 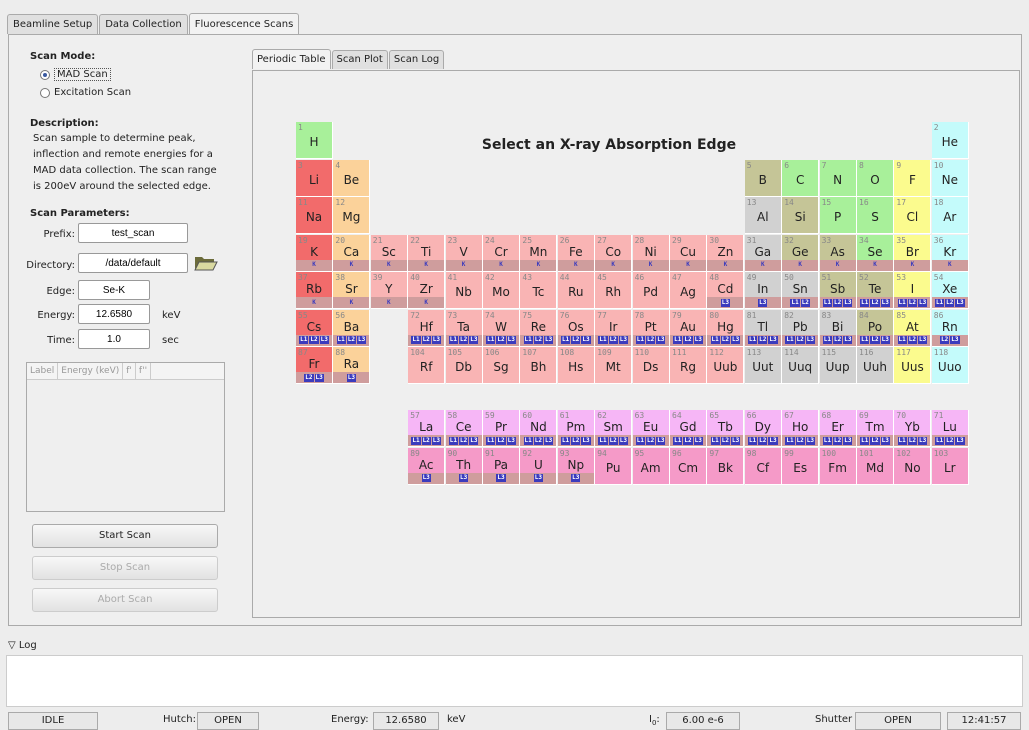 I want to click on element-ir: 77 Ir L1 L2 L3, so click(x=614, y=328).